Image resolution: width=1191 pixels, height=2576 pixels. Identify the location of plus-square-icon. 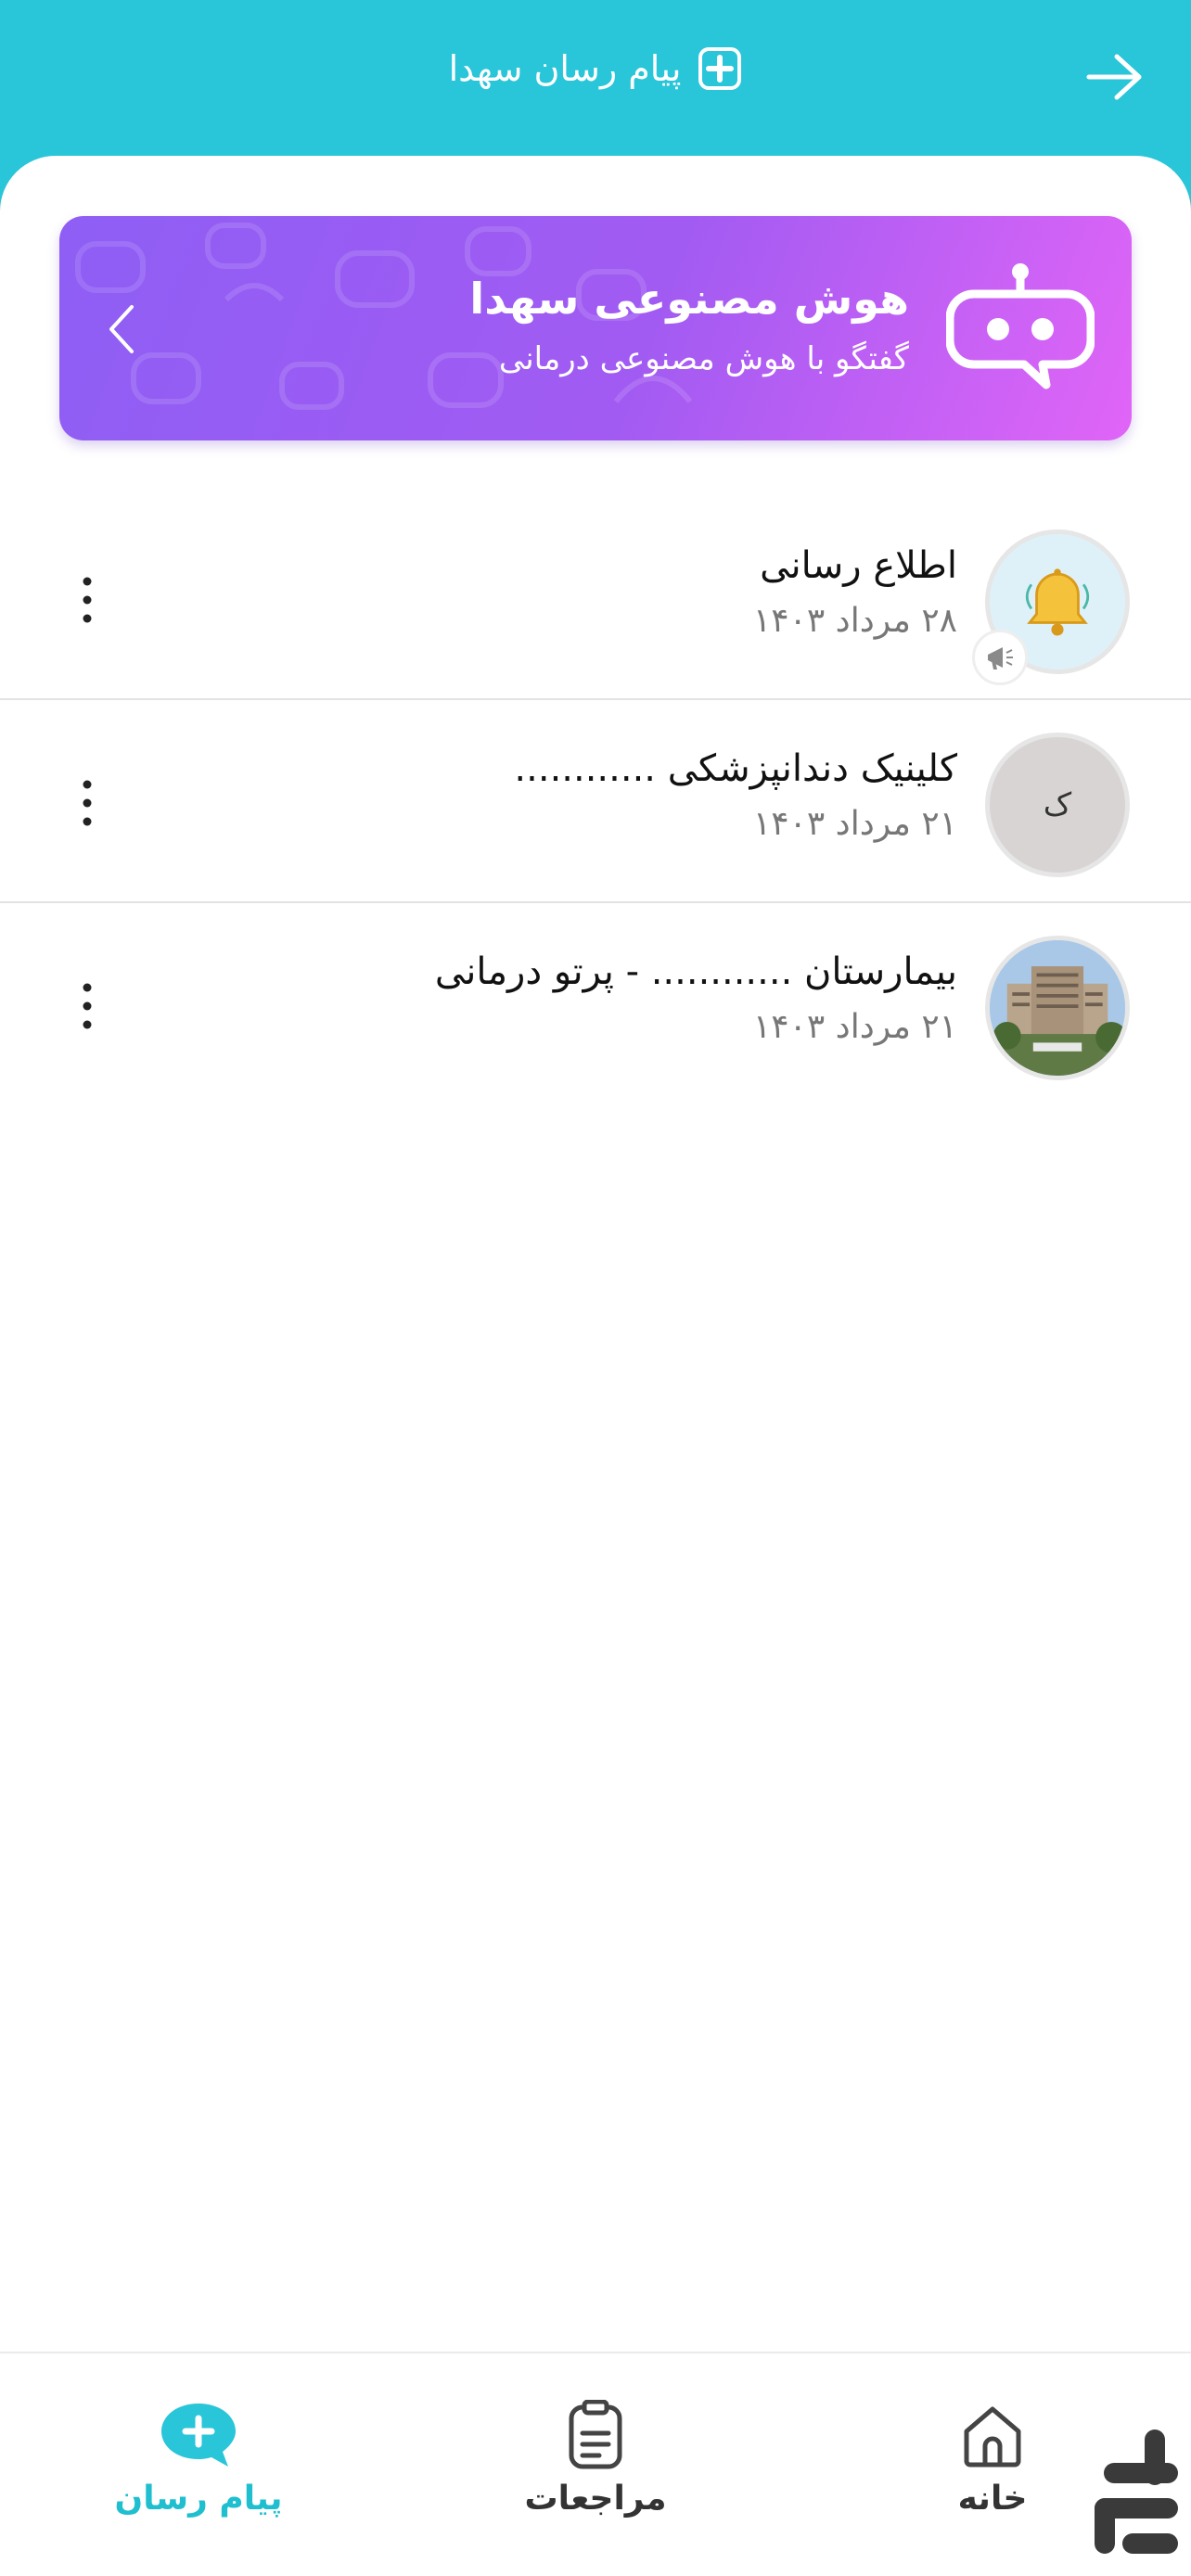
(720, 68).